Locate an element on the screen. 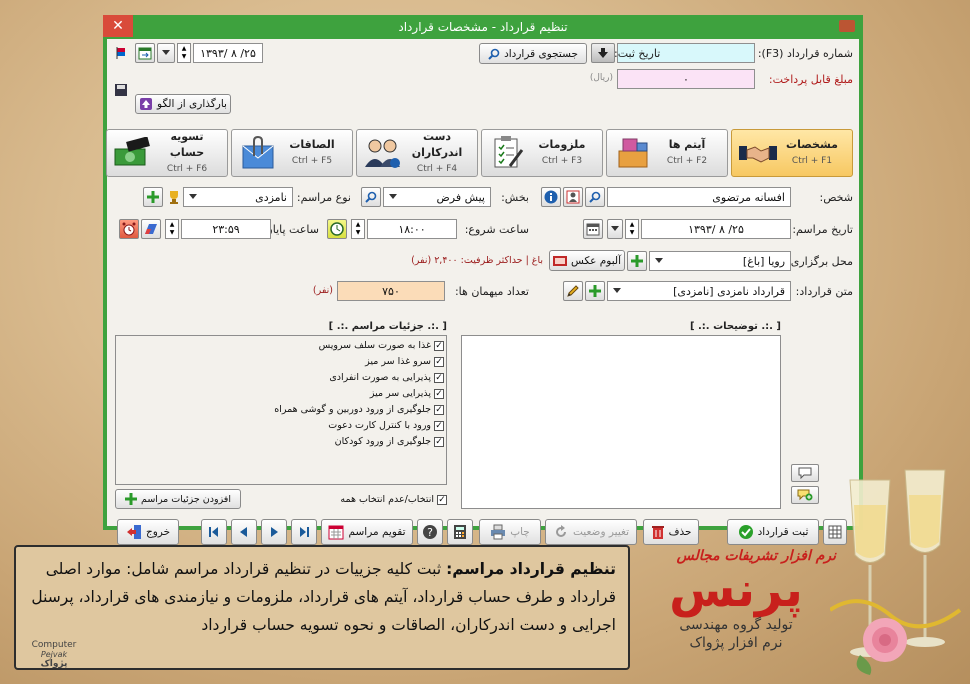 This screenshot has width=970, height=684. calendar-icon is located at coordinates (145, 53).